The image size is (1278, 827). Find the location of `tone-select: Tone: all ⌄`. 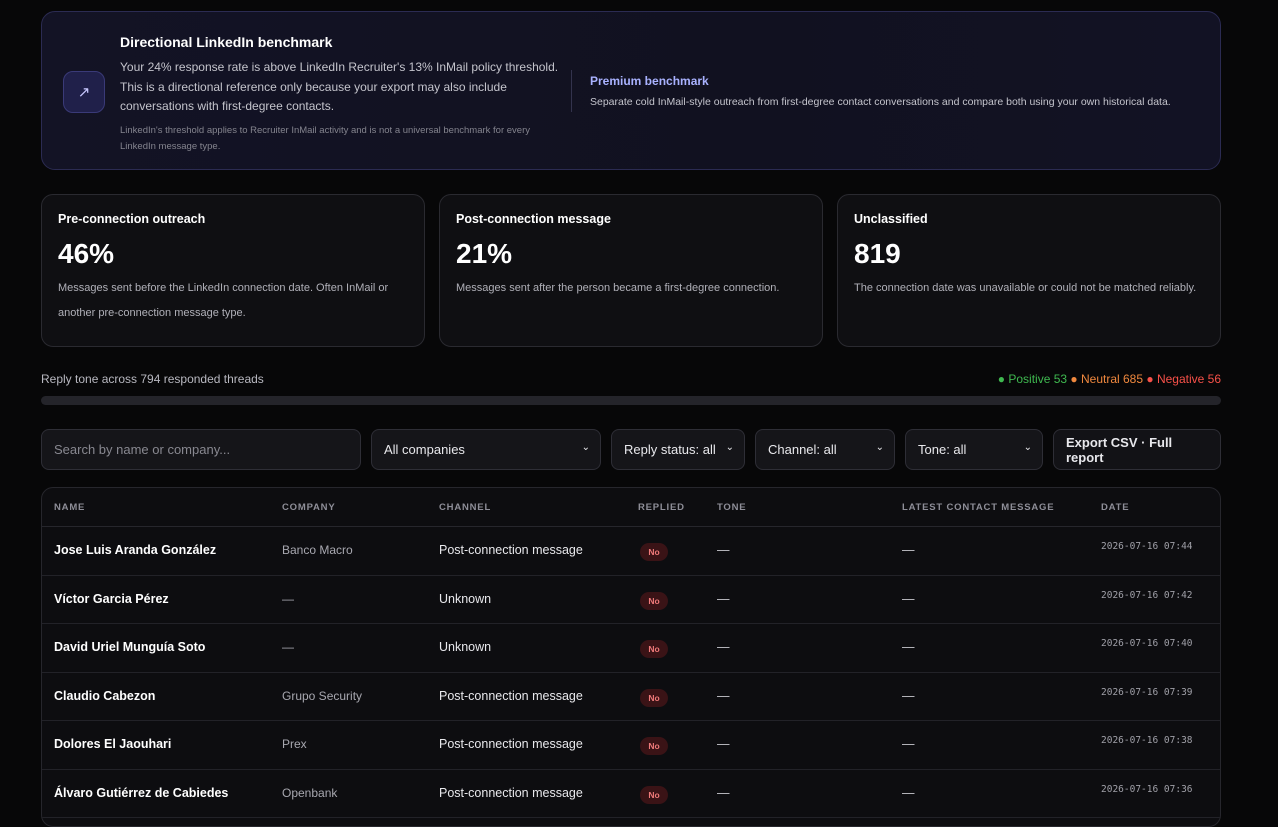

tone-select: Tone: all ⌄ is located at coordinates (974, 449).